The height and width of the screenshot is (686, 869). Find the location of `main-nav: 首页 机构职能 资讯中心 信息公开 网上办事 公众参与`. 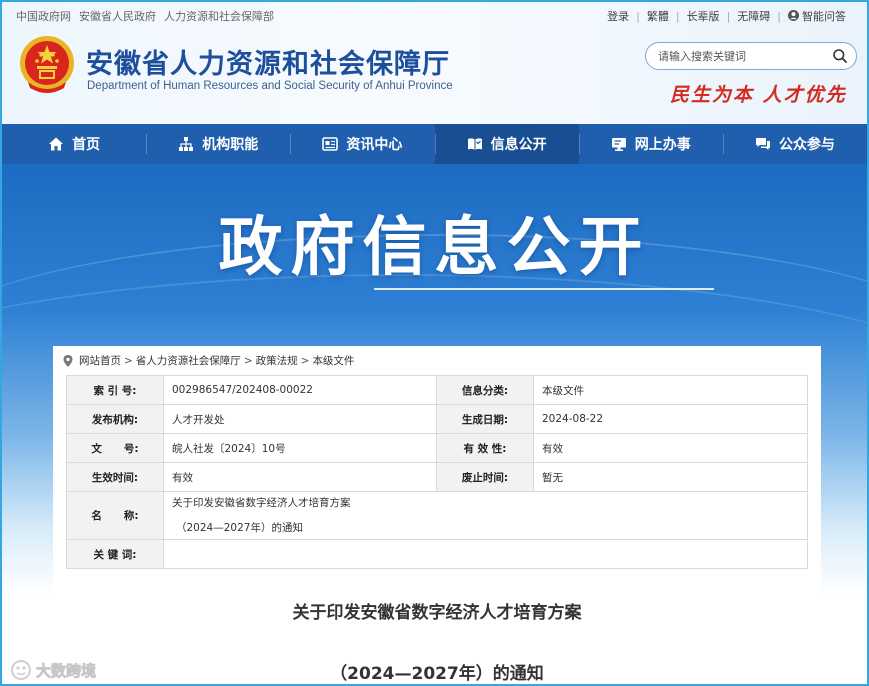

main-nav: 首页 机构职能 资讯中心 信息公开 网上办事 公众参与 is located at coordinates (434, 144).